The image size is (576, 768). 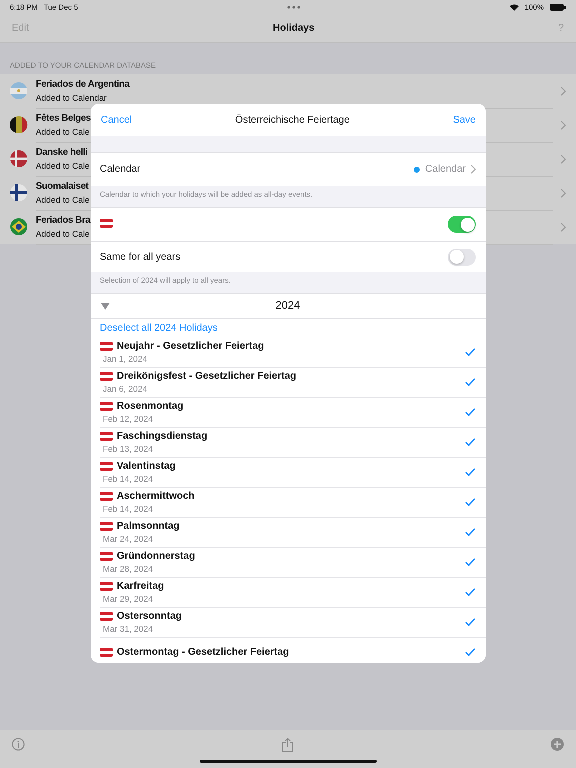 What do you see at coordinates (162, 436) in the screenshot?
I see `holiday-name: Faschingsdienstag` at bounding box center [162, 436].